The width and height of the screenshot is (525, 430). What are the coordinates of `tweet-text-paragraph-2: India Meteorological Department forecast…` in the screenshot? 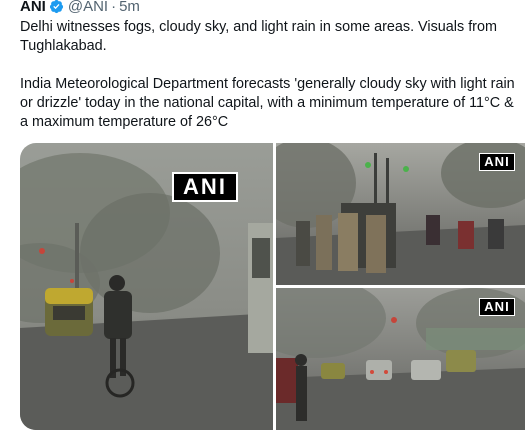 It's located at (267, 103).